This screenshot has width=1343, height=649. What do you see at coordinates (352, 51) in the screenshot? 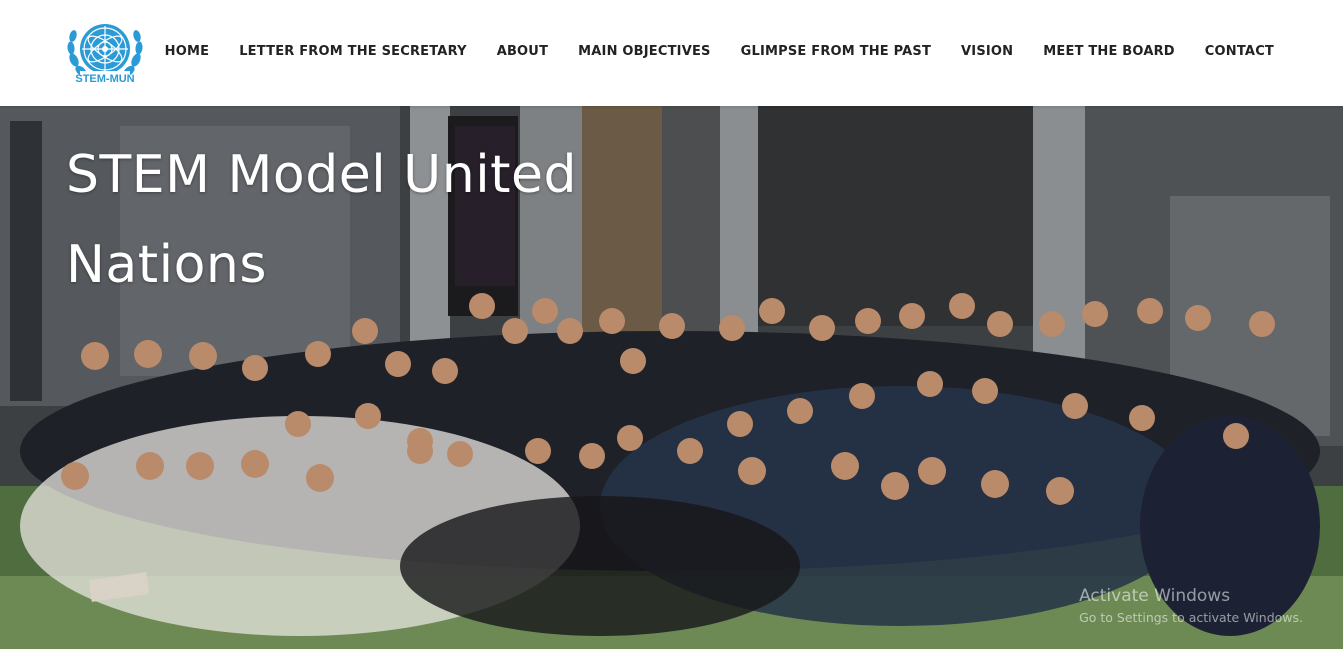
I see `nav-letter-from-the-secretary: LETTER FROM THE SECRETARY` at bounding box center [352, 51].